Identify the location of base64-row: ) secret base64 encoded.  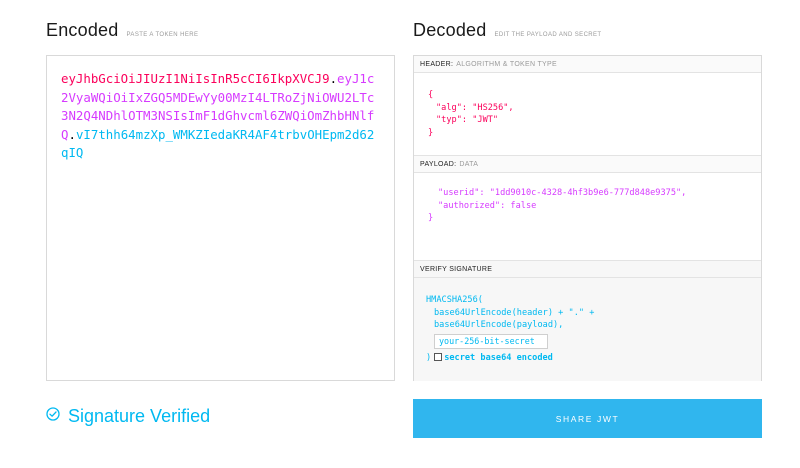
(587, 358).